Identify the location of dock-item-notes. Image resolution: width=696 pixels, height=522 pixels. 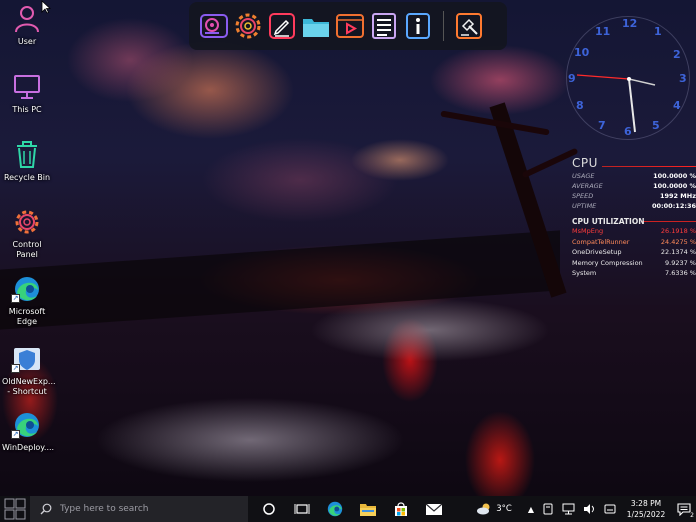
(384, 26).